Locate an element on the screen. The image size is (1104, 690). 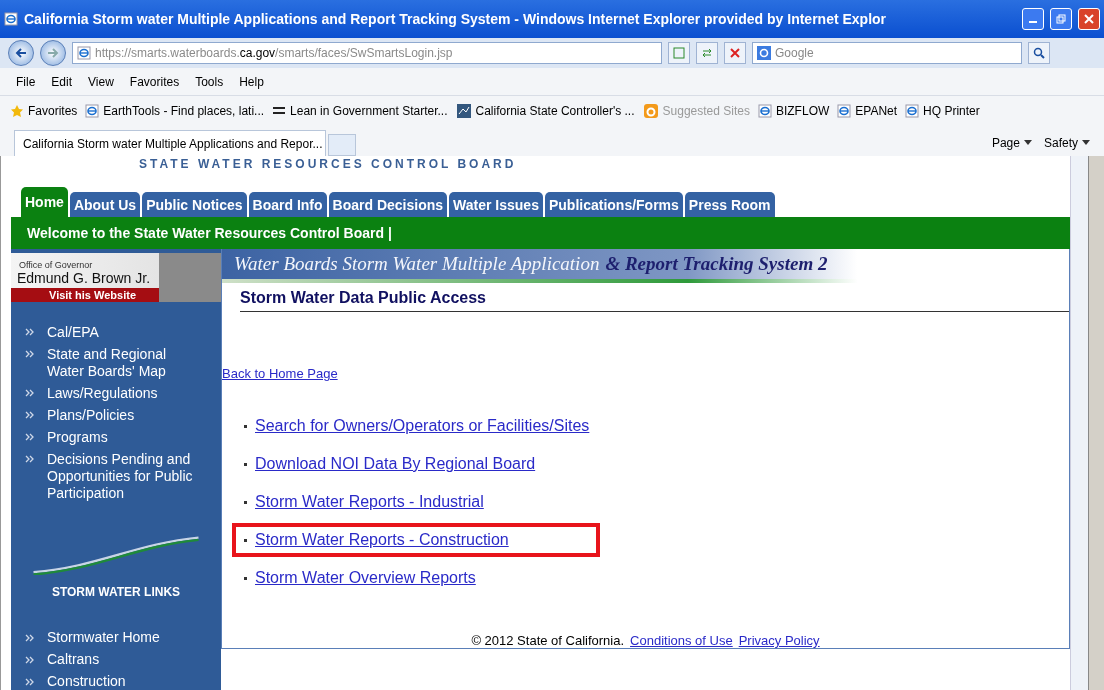
banner-title: Water Boards Storm Water Multiple Application is located at coordinates (417, 264).